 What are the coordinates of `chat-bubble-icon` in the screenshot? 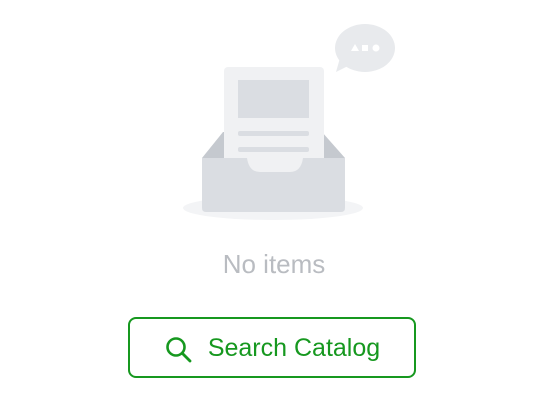 It's located at (365, 48).